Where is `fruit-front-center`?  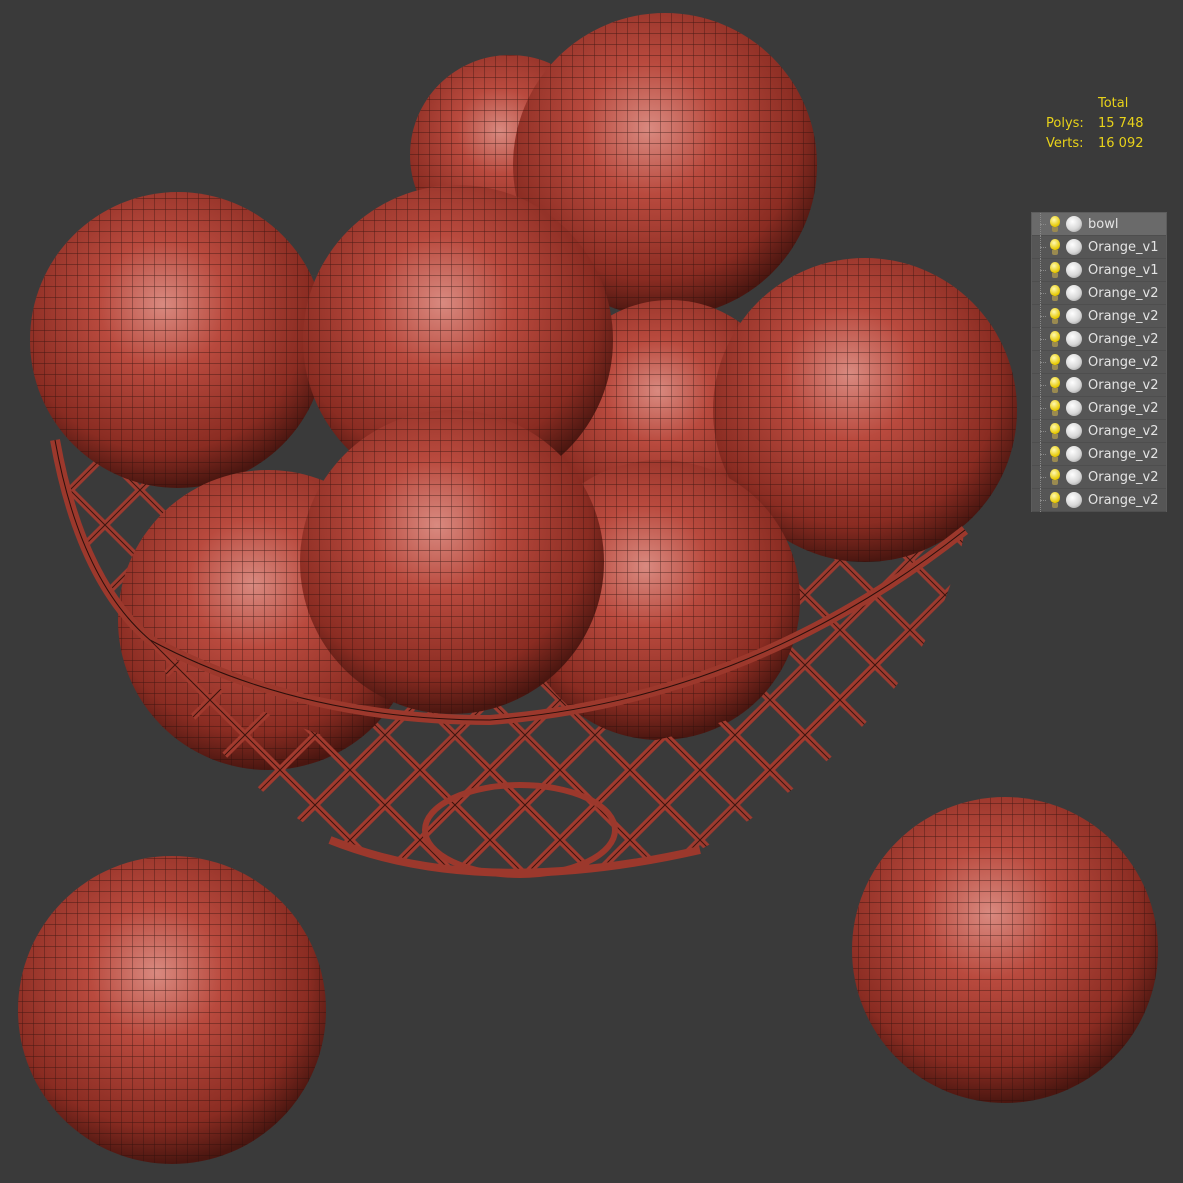
fruit-front-center is located at coordinates (452, 562).